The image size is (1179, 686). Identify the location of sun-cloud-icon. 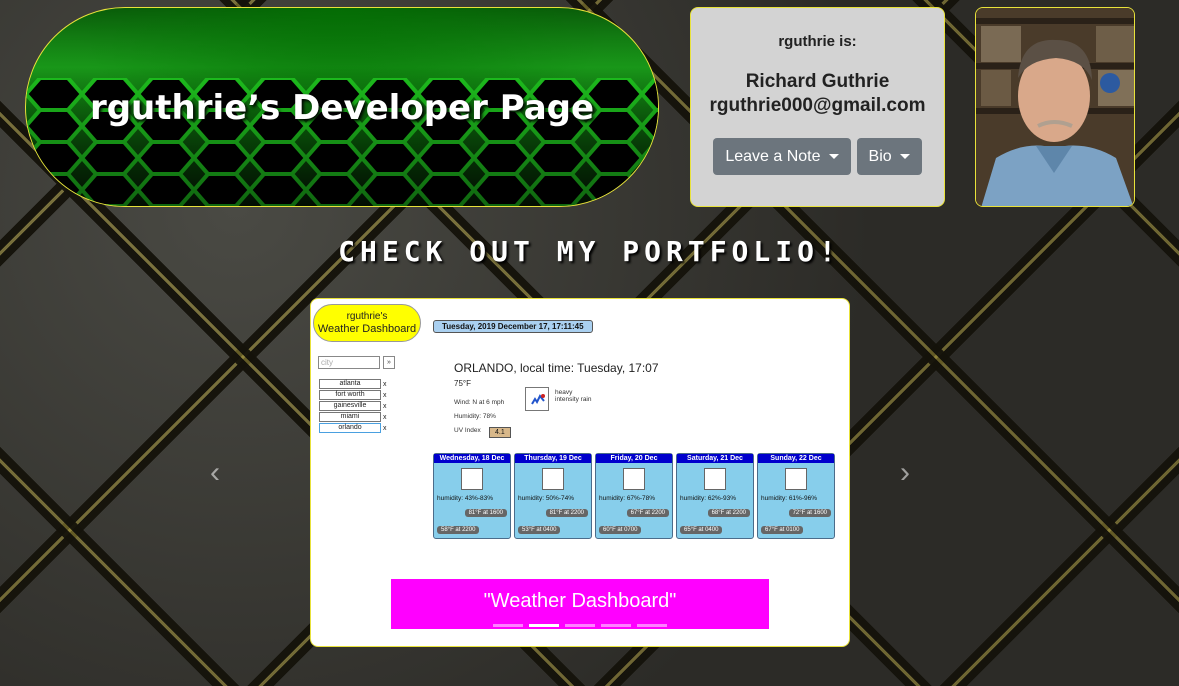
(634, 479).